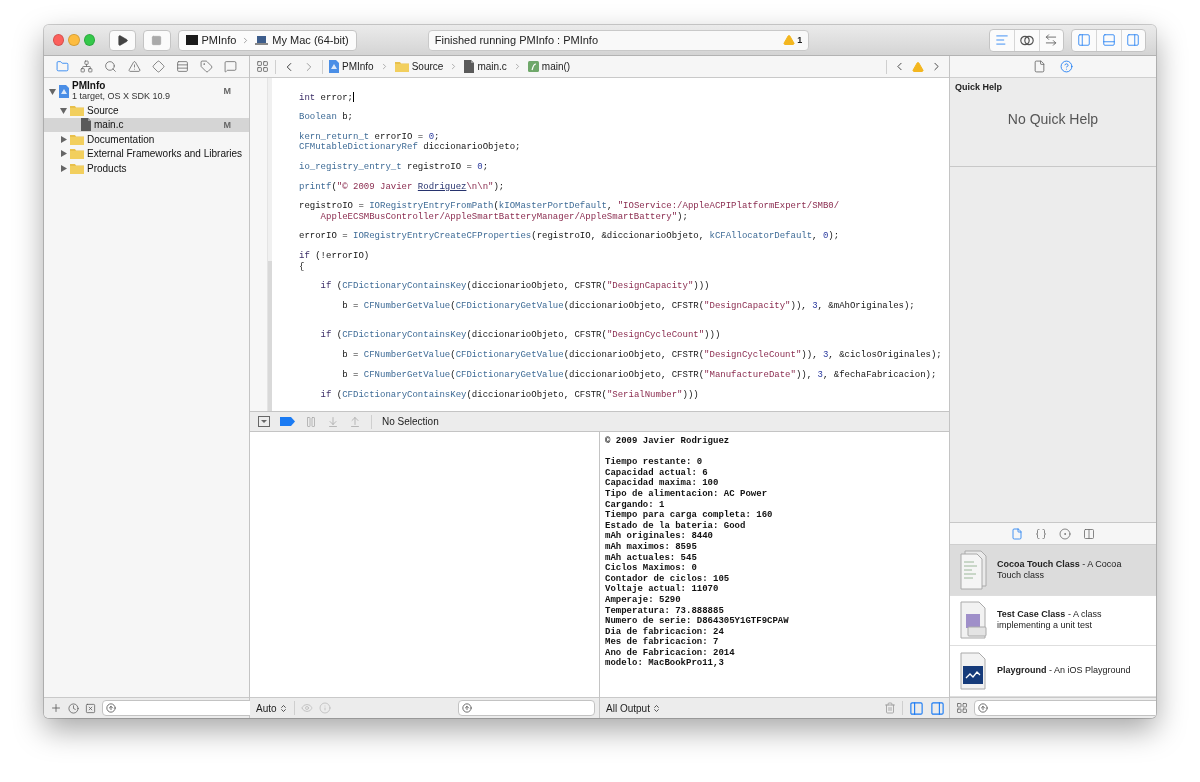  Describe the element at coordinates (355, 421) in the screenshot. I see `step-out-icon` at that location.